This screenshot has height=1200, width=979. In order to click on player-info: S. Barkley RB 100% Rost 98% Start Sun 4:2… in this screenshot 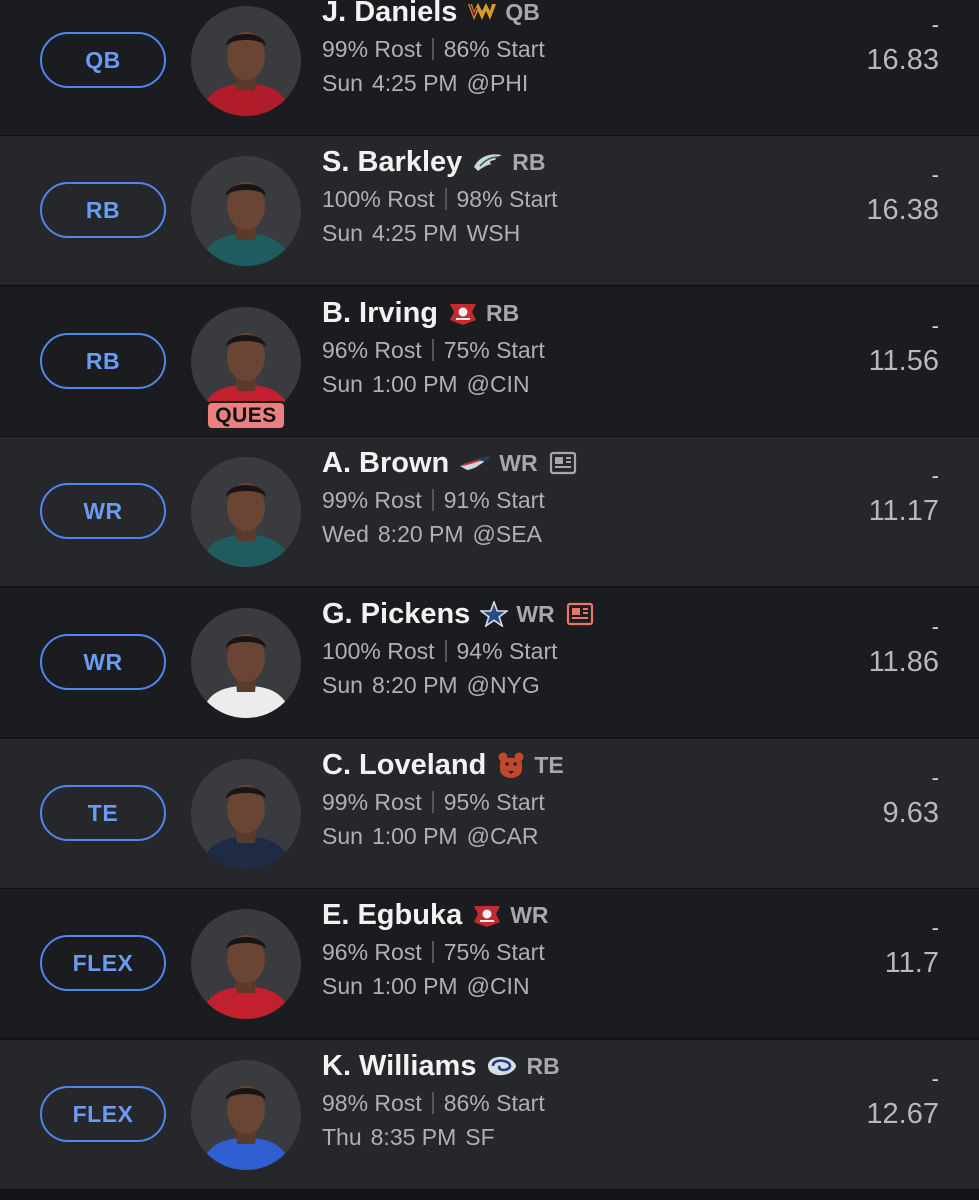, I will do `click(440, 197)`.